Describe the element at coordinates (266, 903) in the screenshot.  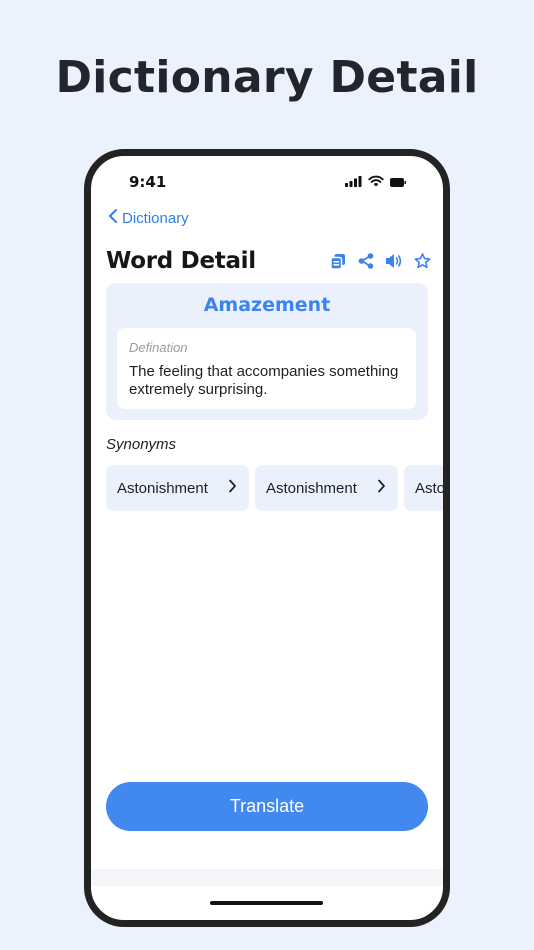
I see `home-indicator` at that location.